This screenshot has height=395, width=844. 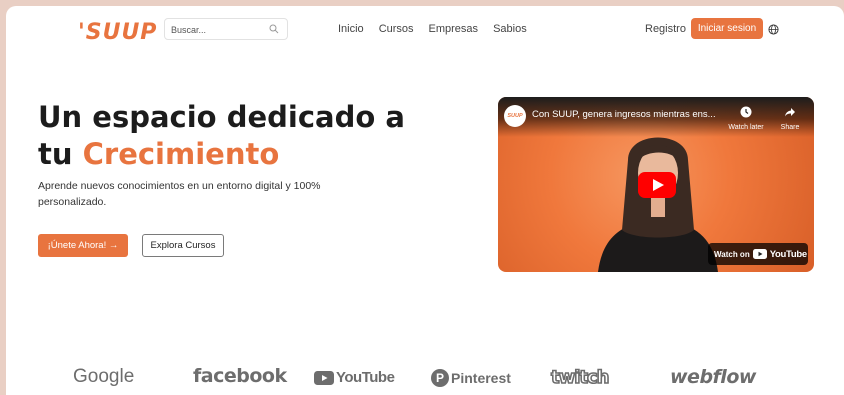 What do you see at coordinates (481, 378) in the screenshot?
I see `pinterest-logo-text: Pinterest` at bounding box center [481, 378].